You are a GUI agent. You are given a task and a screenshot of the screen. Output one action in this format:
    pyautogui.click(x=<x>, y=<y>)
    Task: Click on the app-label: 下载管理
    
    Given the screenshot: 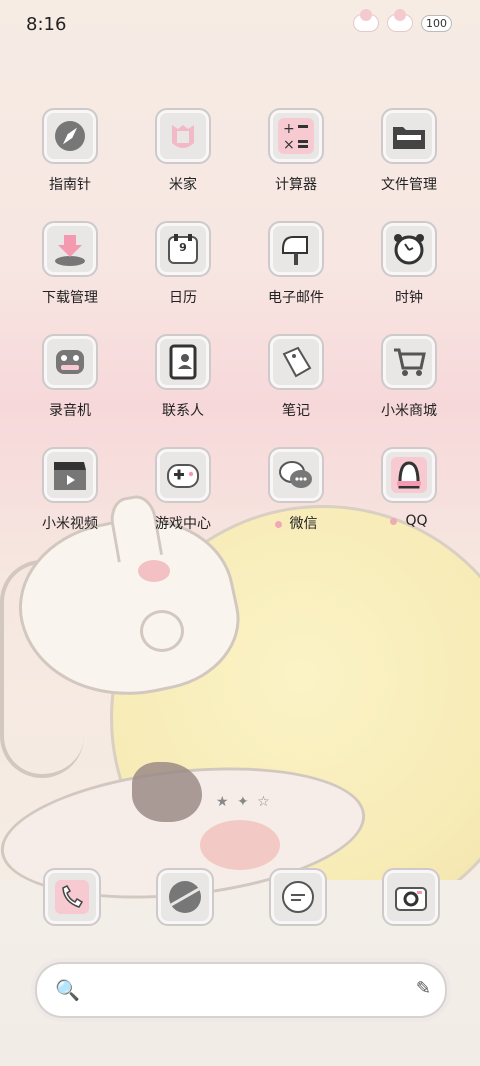 What is the action you would take?
    pyautogui.click(x=70, y=297)
    